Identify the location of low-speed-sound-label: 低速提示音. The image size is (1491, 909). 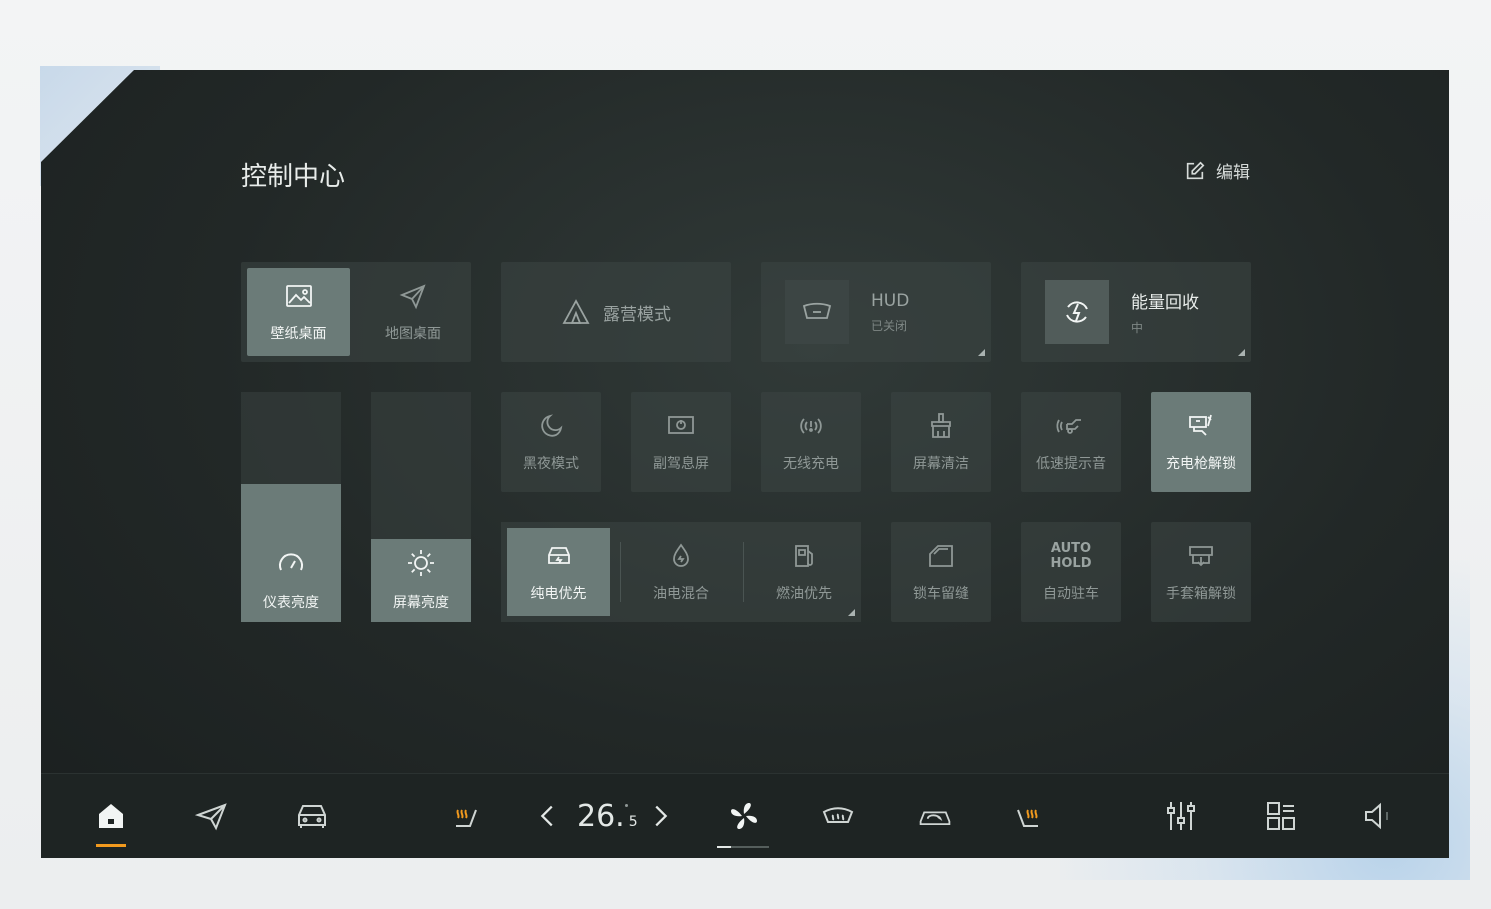
(1071, 464).